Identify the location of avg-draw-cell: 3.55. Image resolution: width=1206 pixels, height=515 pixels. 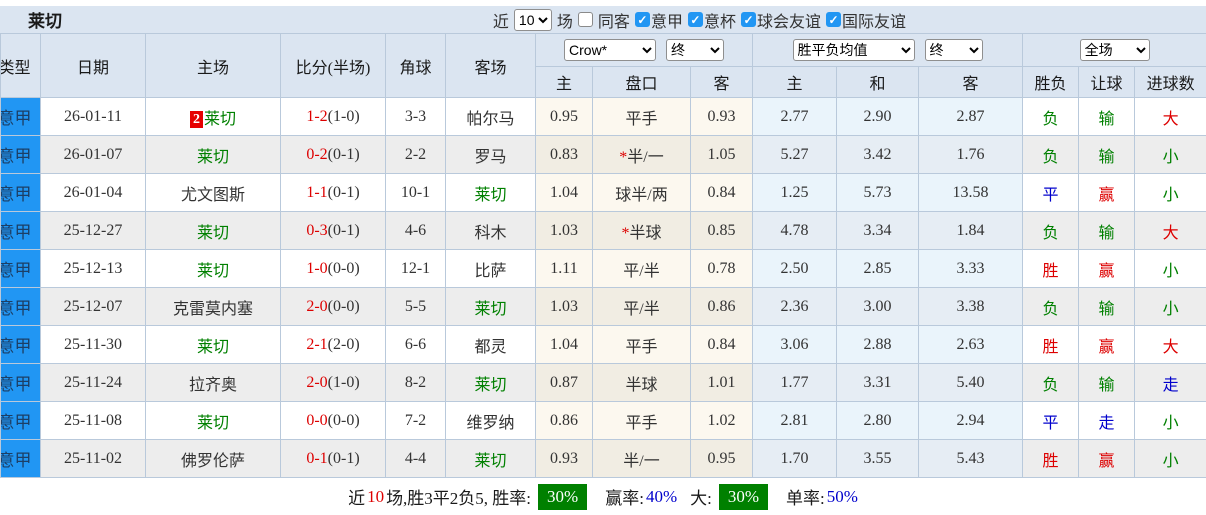
(878, 459).